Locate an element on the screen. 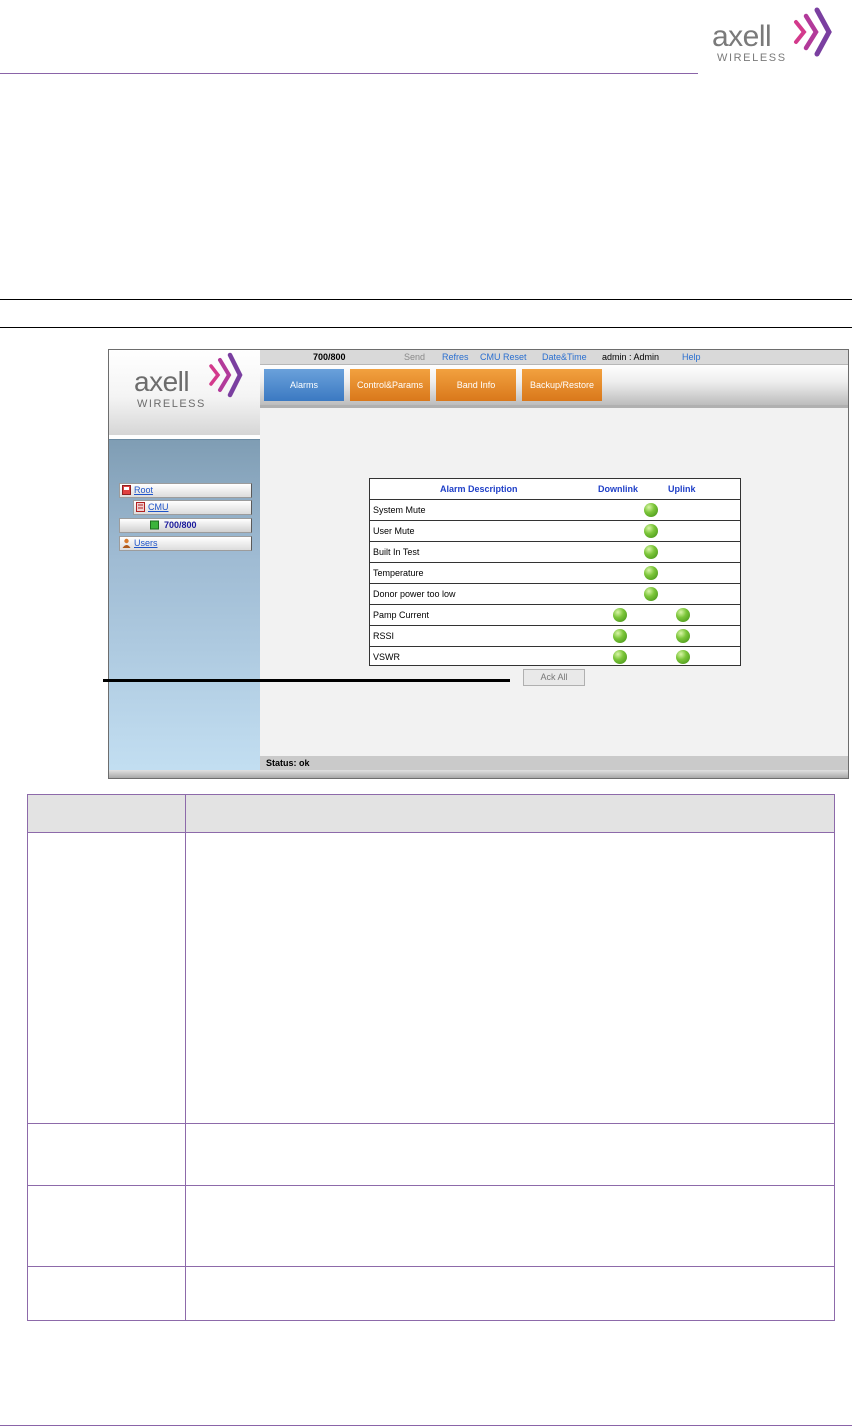  logo-wordmark: axell is located at coordinates (742, 36).